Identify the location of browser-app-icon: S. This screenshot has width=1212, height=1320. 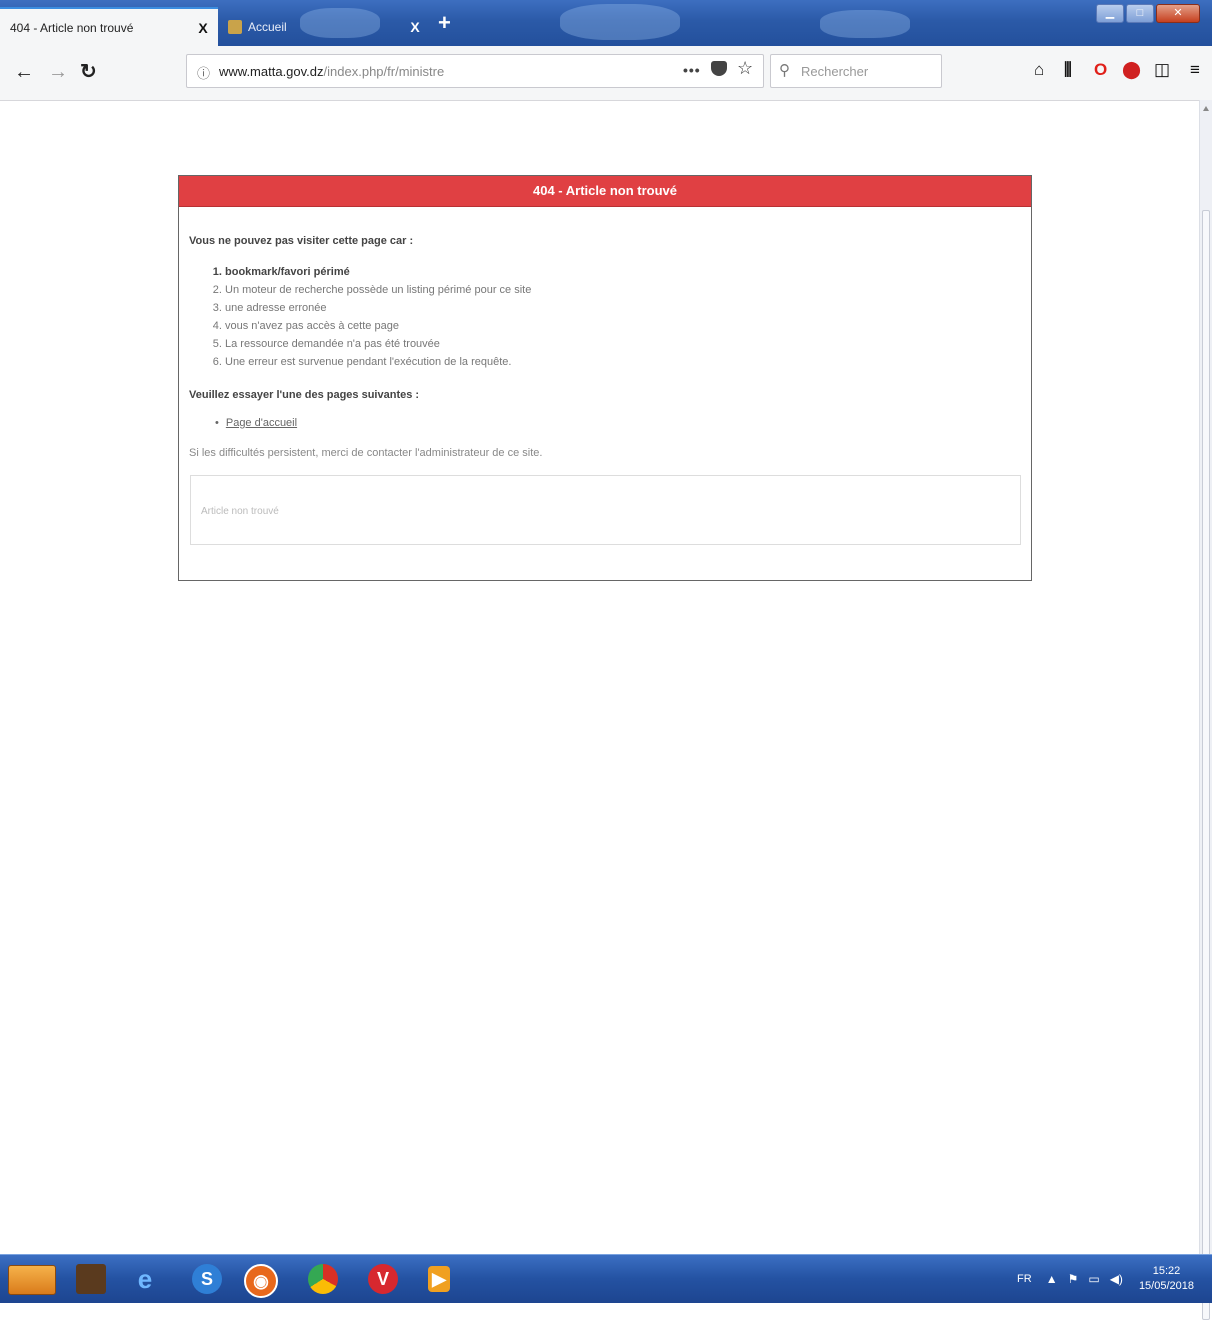
(207, 1279).